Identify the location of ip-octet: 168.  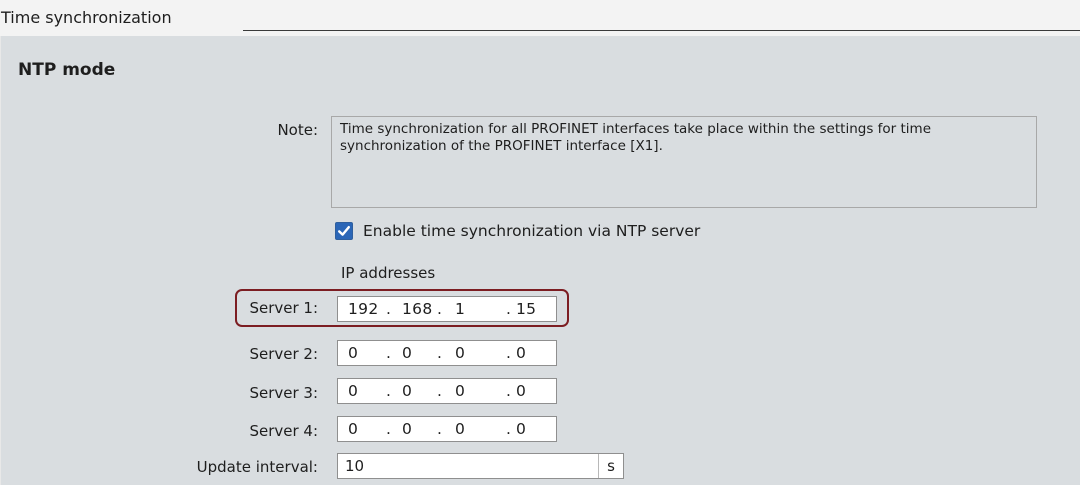
(417, 309).